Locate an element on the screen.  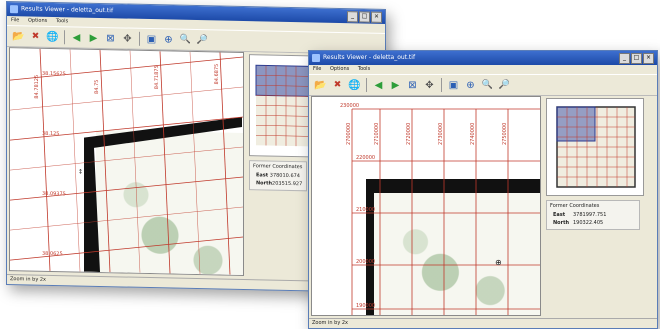
east-value: 3781997.751 is located at coordinates (590, 215).